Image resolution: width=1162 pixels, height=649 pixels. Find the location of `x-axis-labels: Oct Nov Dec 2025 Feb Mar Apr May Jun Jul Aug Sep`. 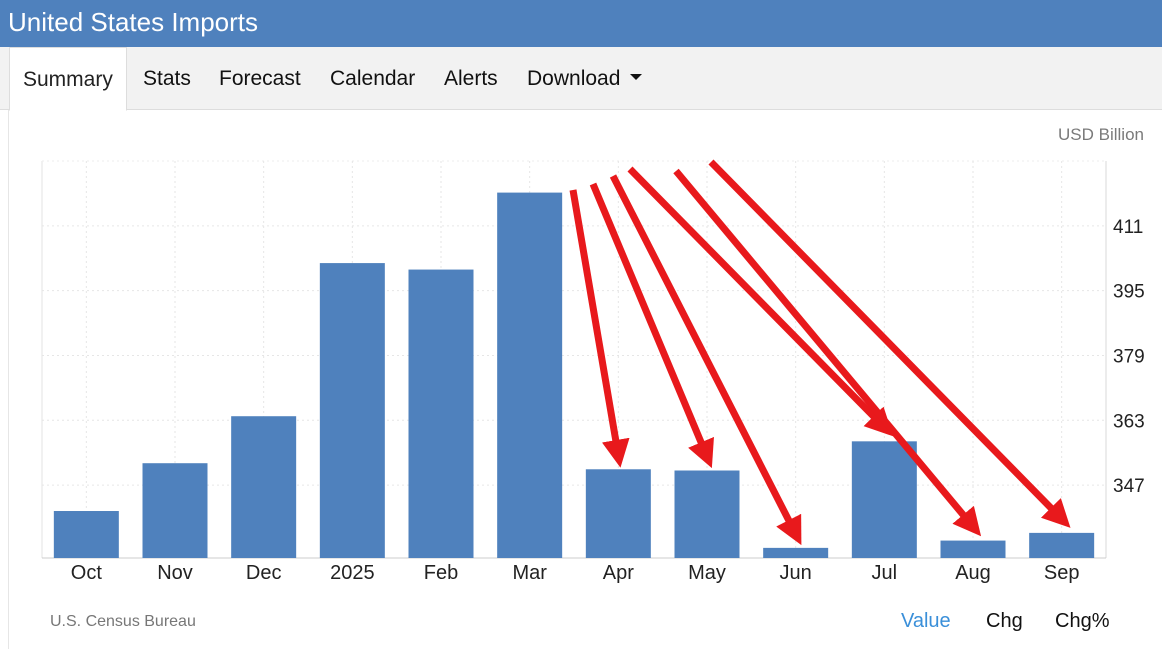

x-axis-labels: Oct Nov Dec 2025 Feb Mar Apr May Jun Jul Aug Sep is located at coordinates (575, 573).